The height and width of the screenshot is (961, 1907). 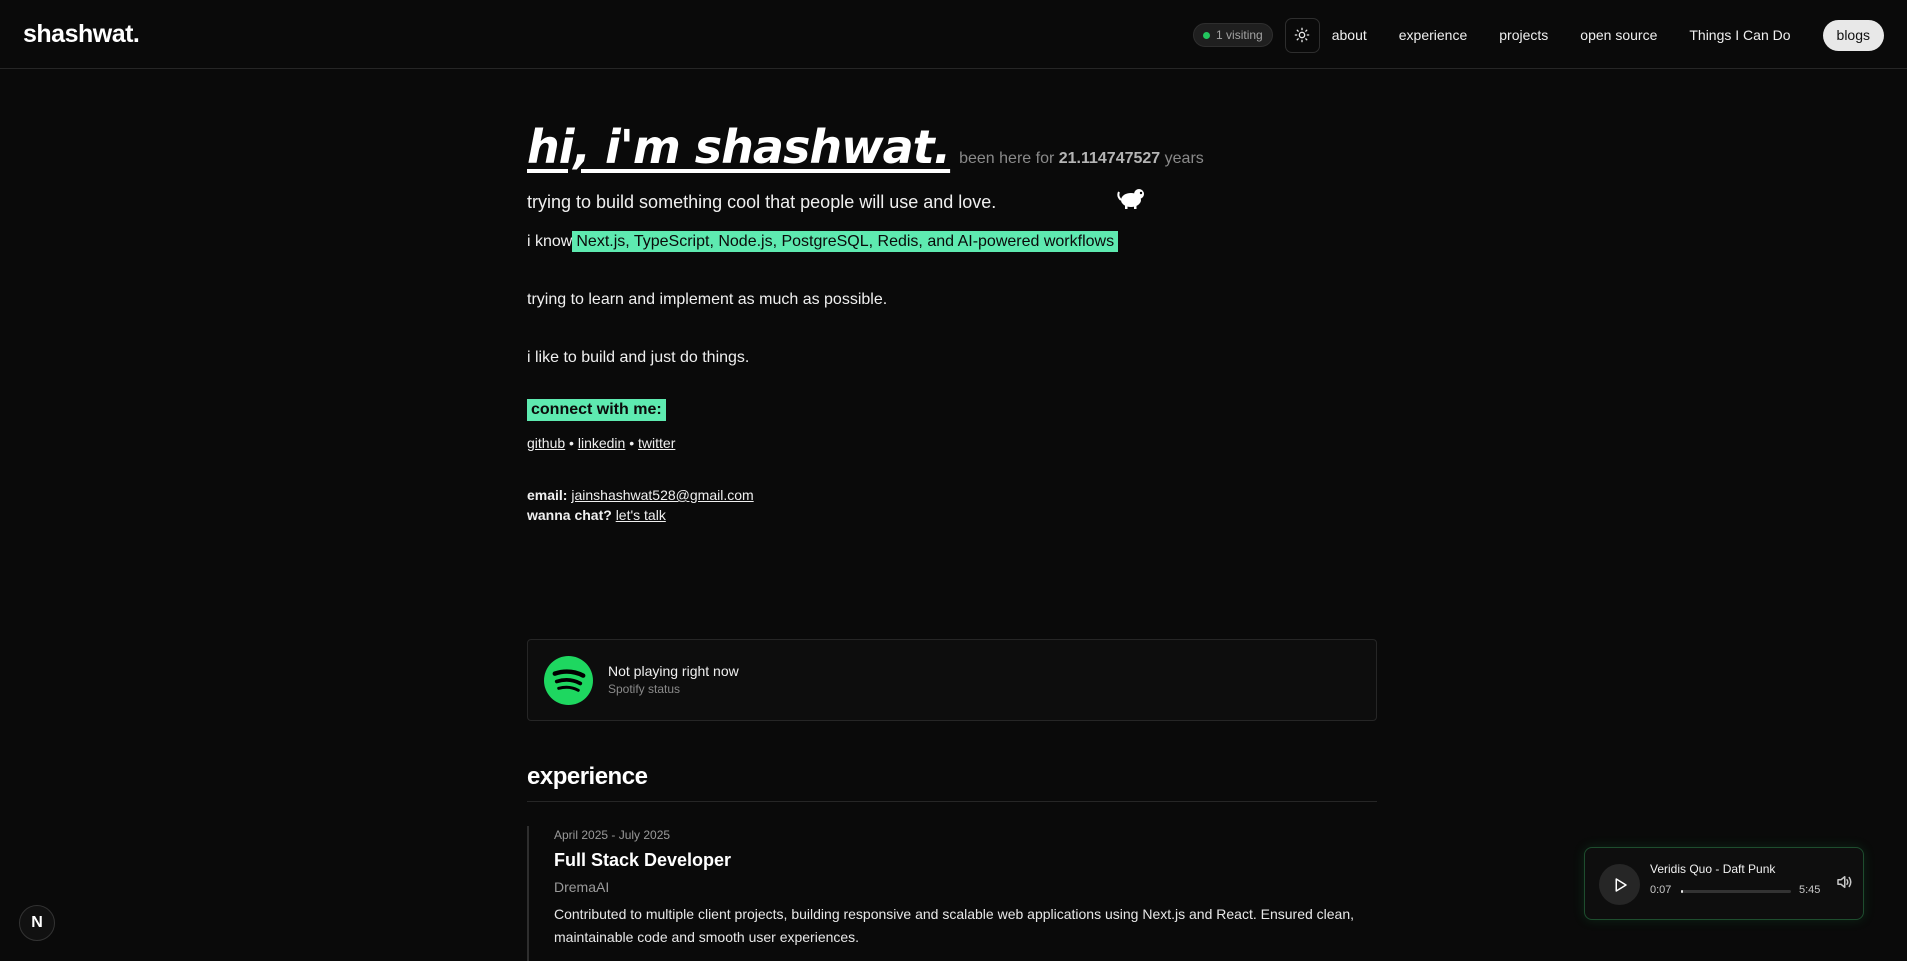 I want to click on experience-company: DremaAI, so click(x=582, y=887).